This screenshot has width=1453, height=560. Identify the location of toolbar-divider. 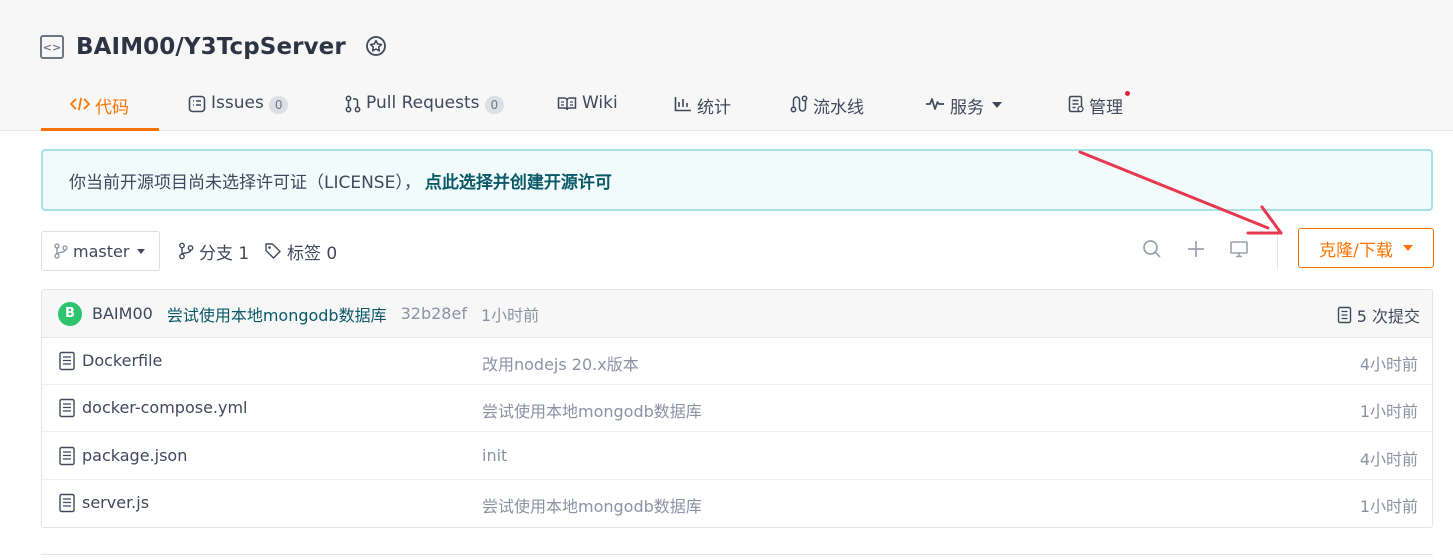
(1277, 250).